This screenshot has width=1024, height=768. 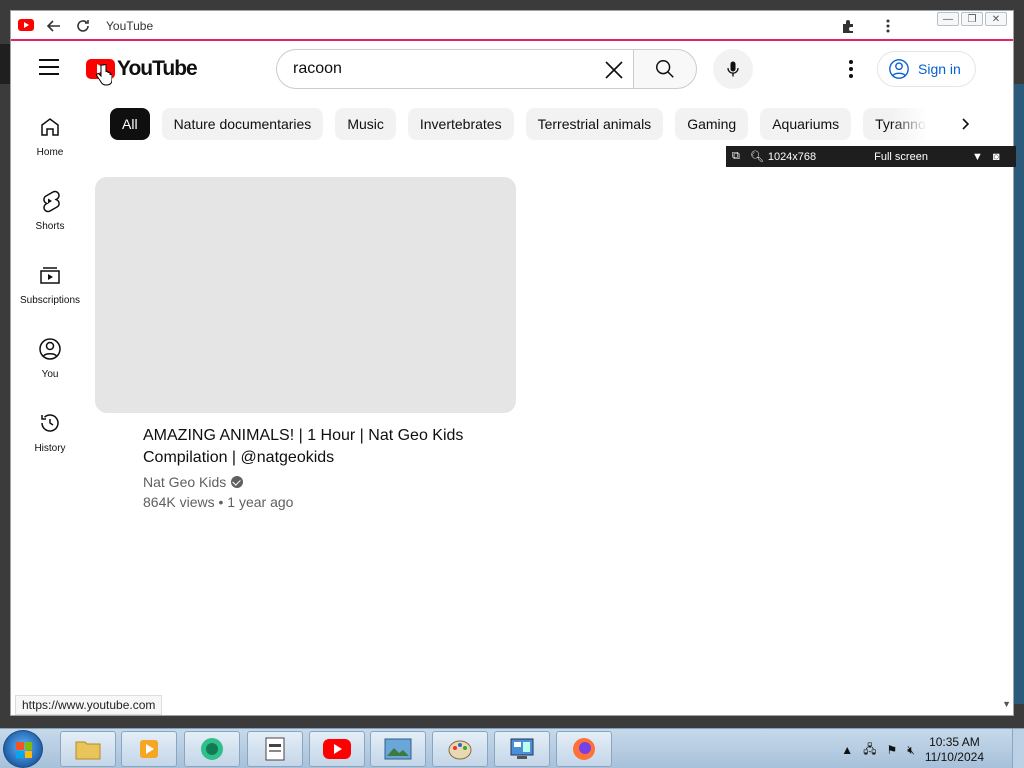 What do you see at coordinates (921, 124) in the screenshot?
I see `chip-fade` at bounding box center [921, 124].